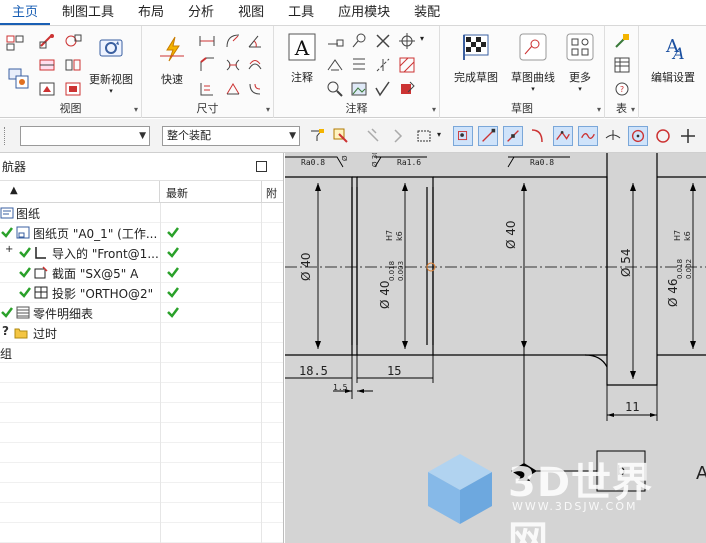  What do you see at coordinates (233, 65) in the screenshot?
I see `thickness-dimension-icon` at bounding box center [233, 65].